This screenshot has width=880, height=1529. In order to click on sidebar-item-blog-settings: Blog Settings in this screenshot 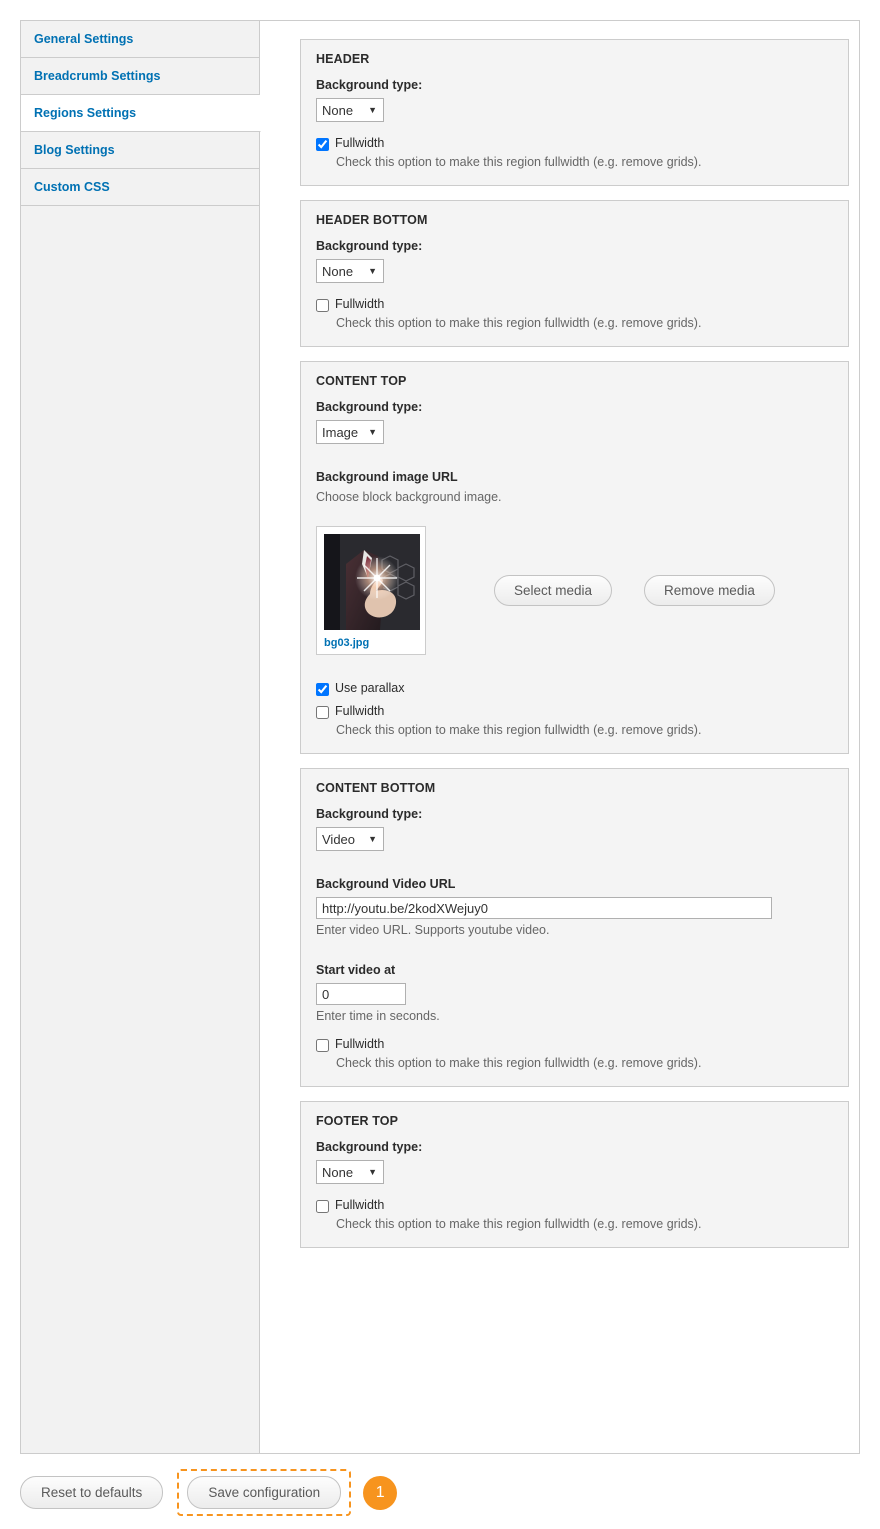, I will do `click(140, 150)`.